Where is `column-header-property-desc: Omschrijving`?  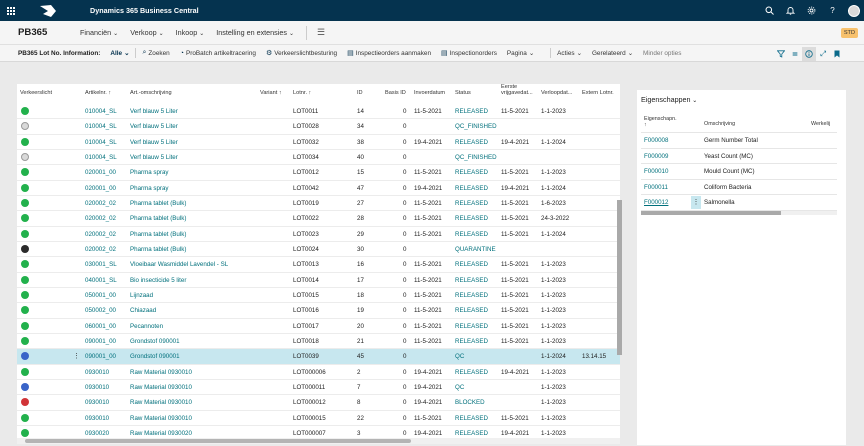 column-header-property-desc: Omschrijving is located at coordinates (719, 124).